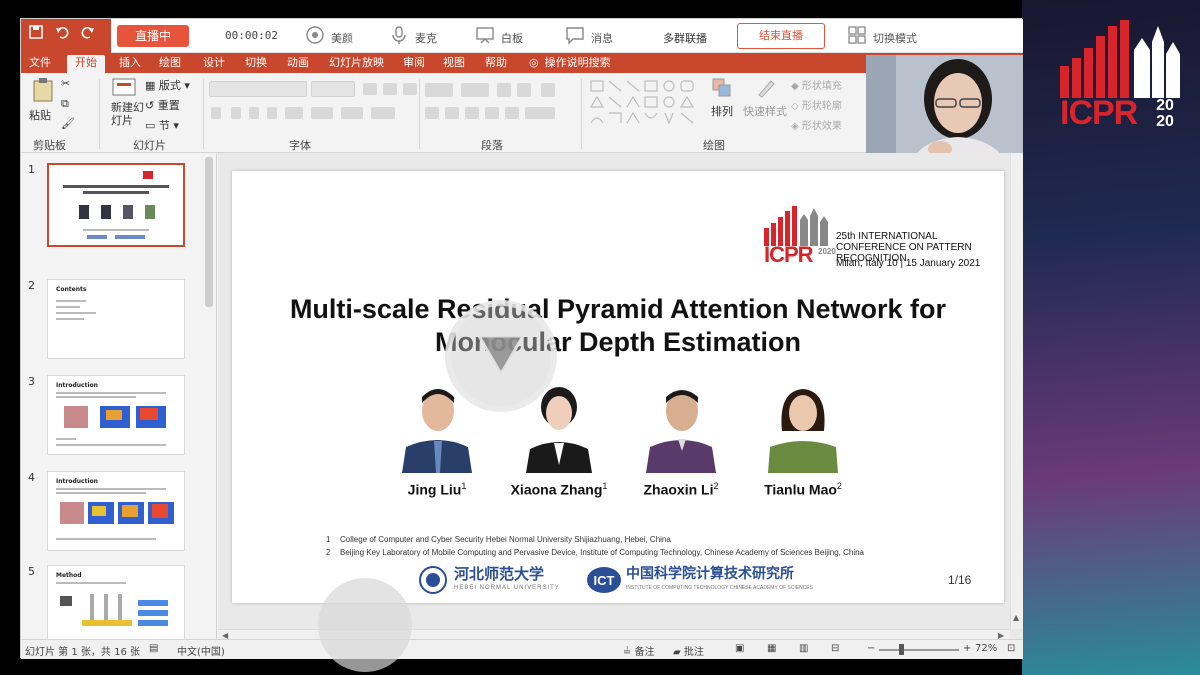 The height and width of the screenshot is (675, 1200). Describe the element at coordinates (771, 648) in the screenshot. I see `sorter-view-icon: ▦` at that location.